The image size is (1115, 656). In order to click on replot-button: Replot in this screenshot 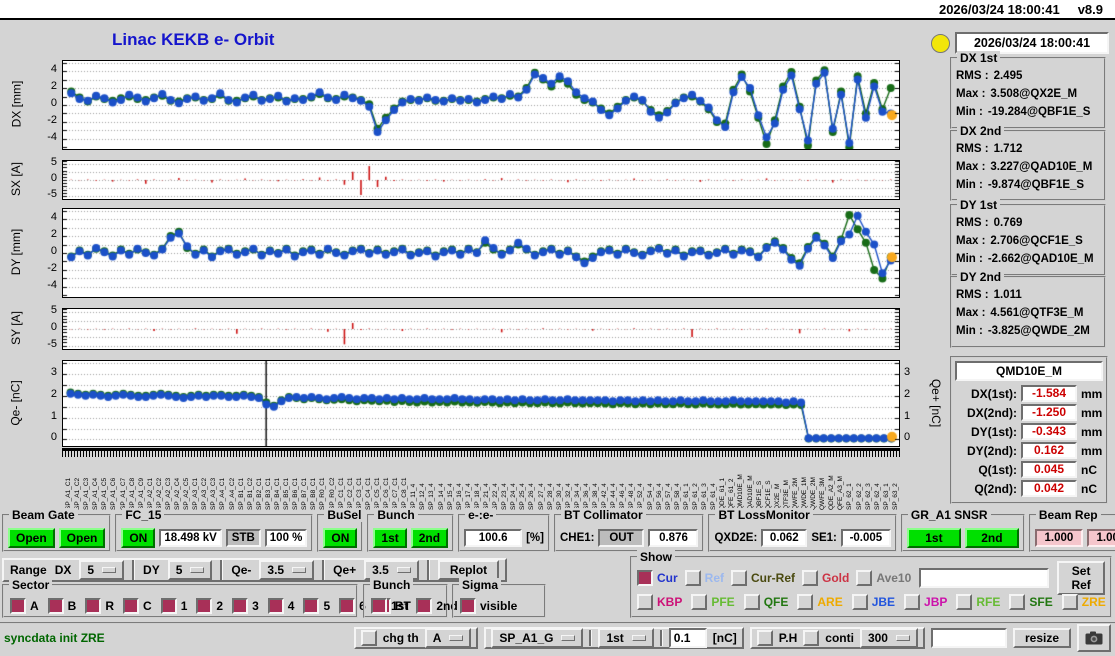, I will do `click(468, 570)`.